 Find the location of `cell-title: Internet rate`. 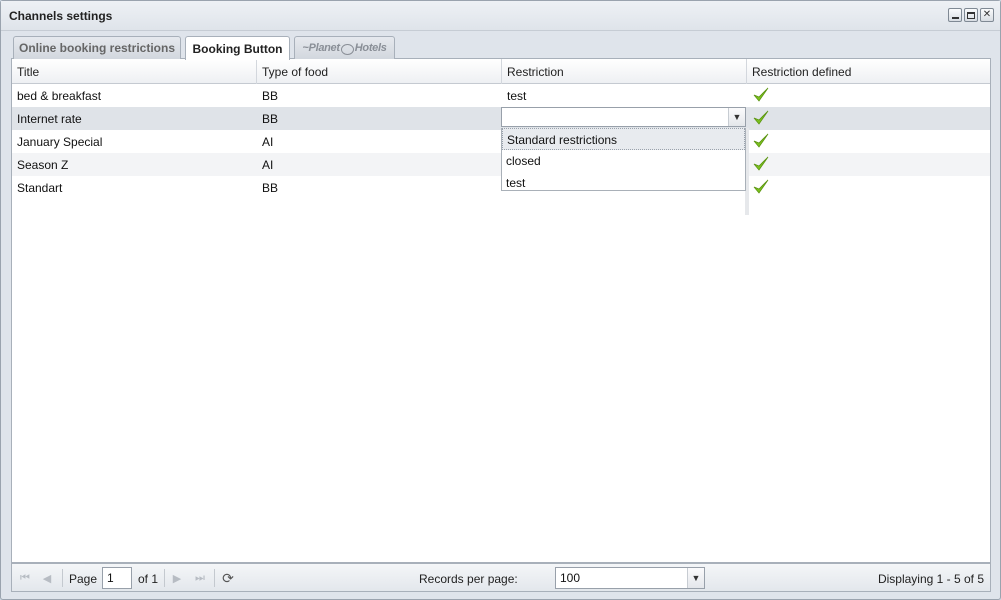

cell-title: Internet rate is located at coordinates (49, 119).